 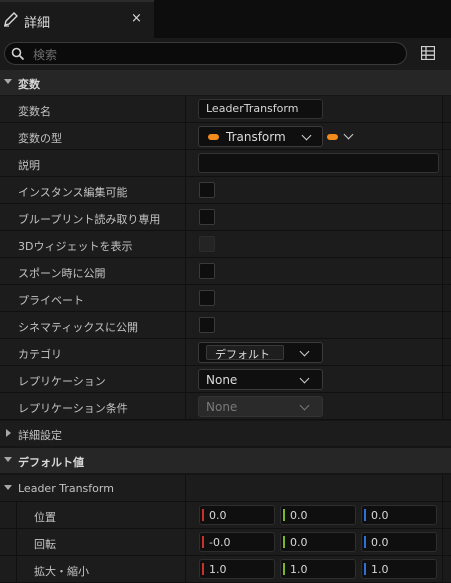 I want to click on close-icon: ×, so click(x=136, y=18).